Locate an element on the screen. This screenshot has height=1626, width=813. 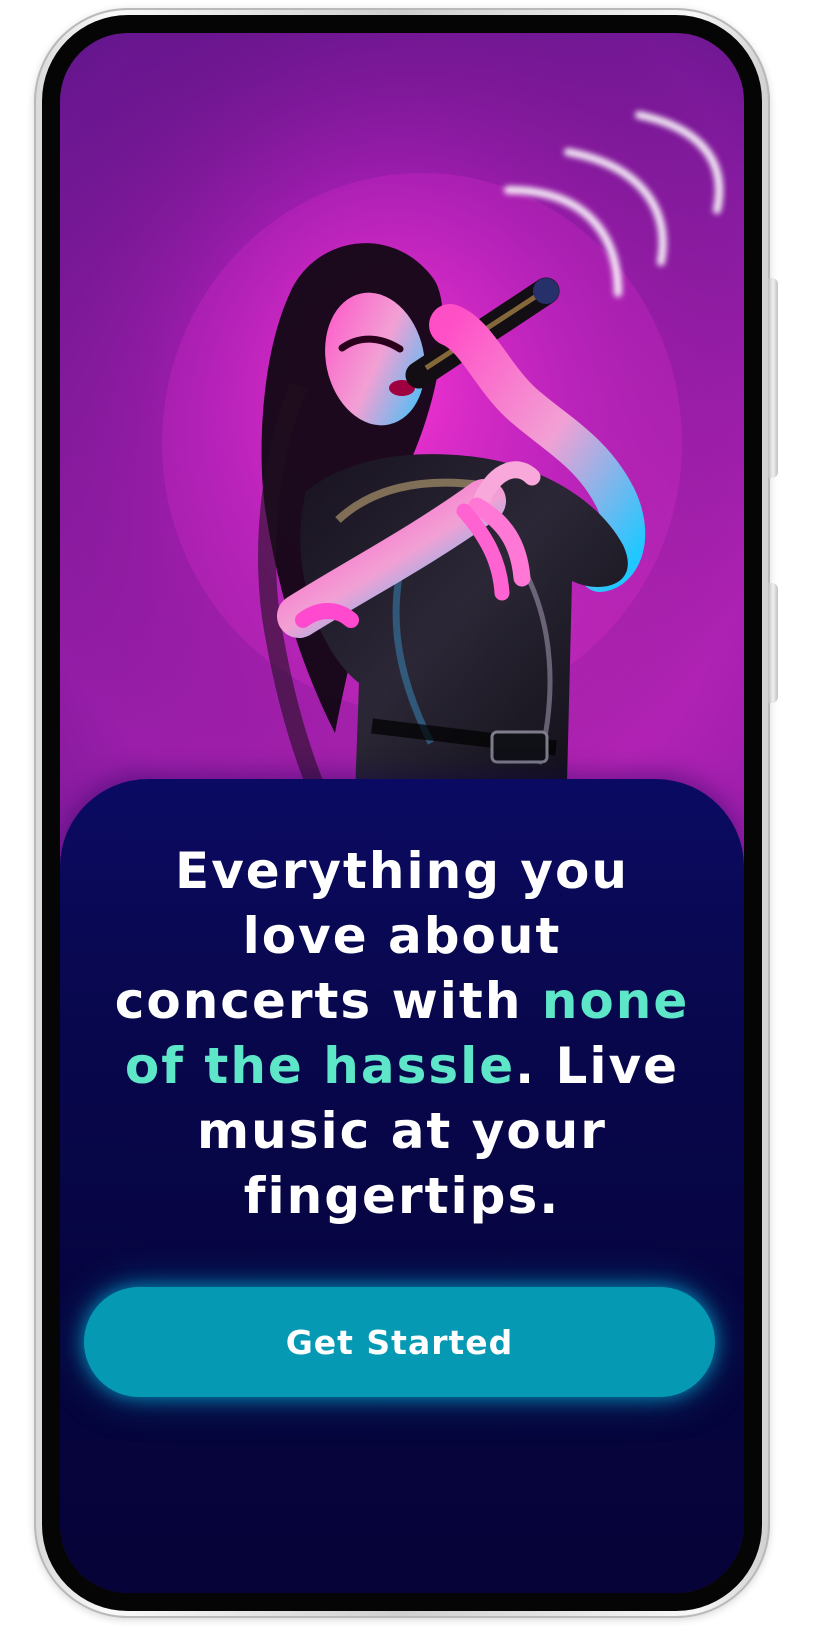
side-button-upper is located at coordinates (773, 378).